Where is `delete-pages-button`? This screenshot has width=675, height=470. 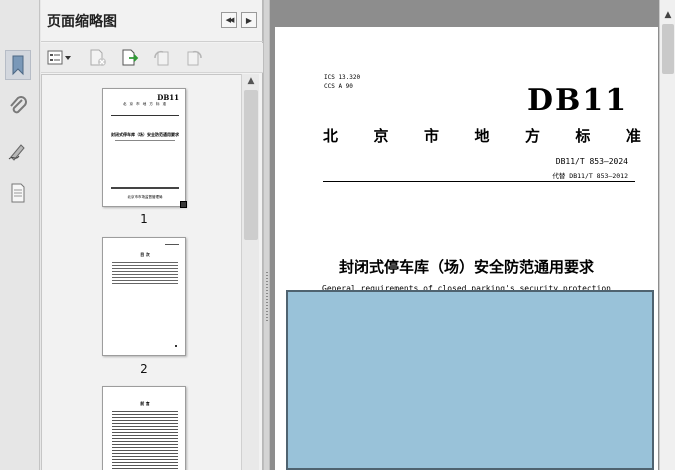 delete-pages-button is located at coordinates (98, 58).